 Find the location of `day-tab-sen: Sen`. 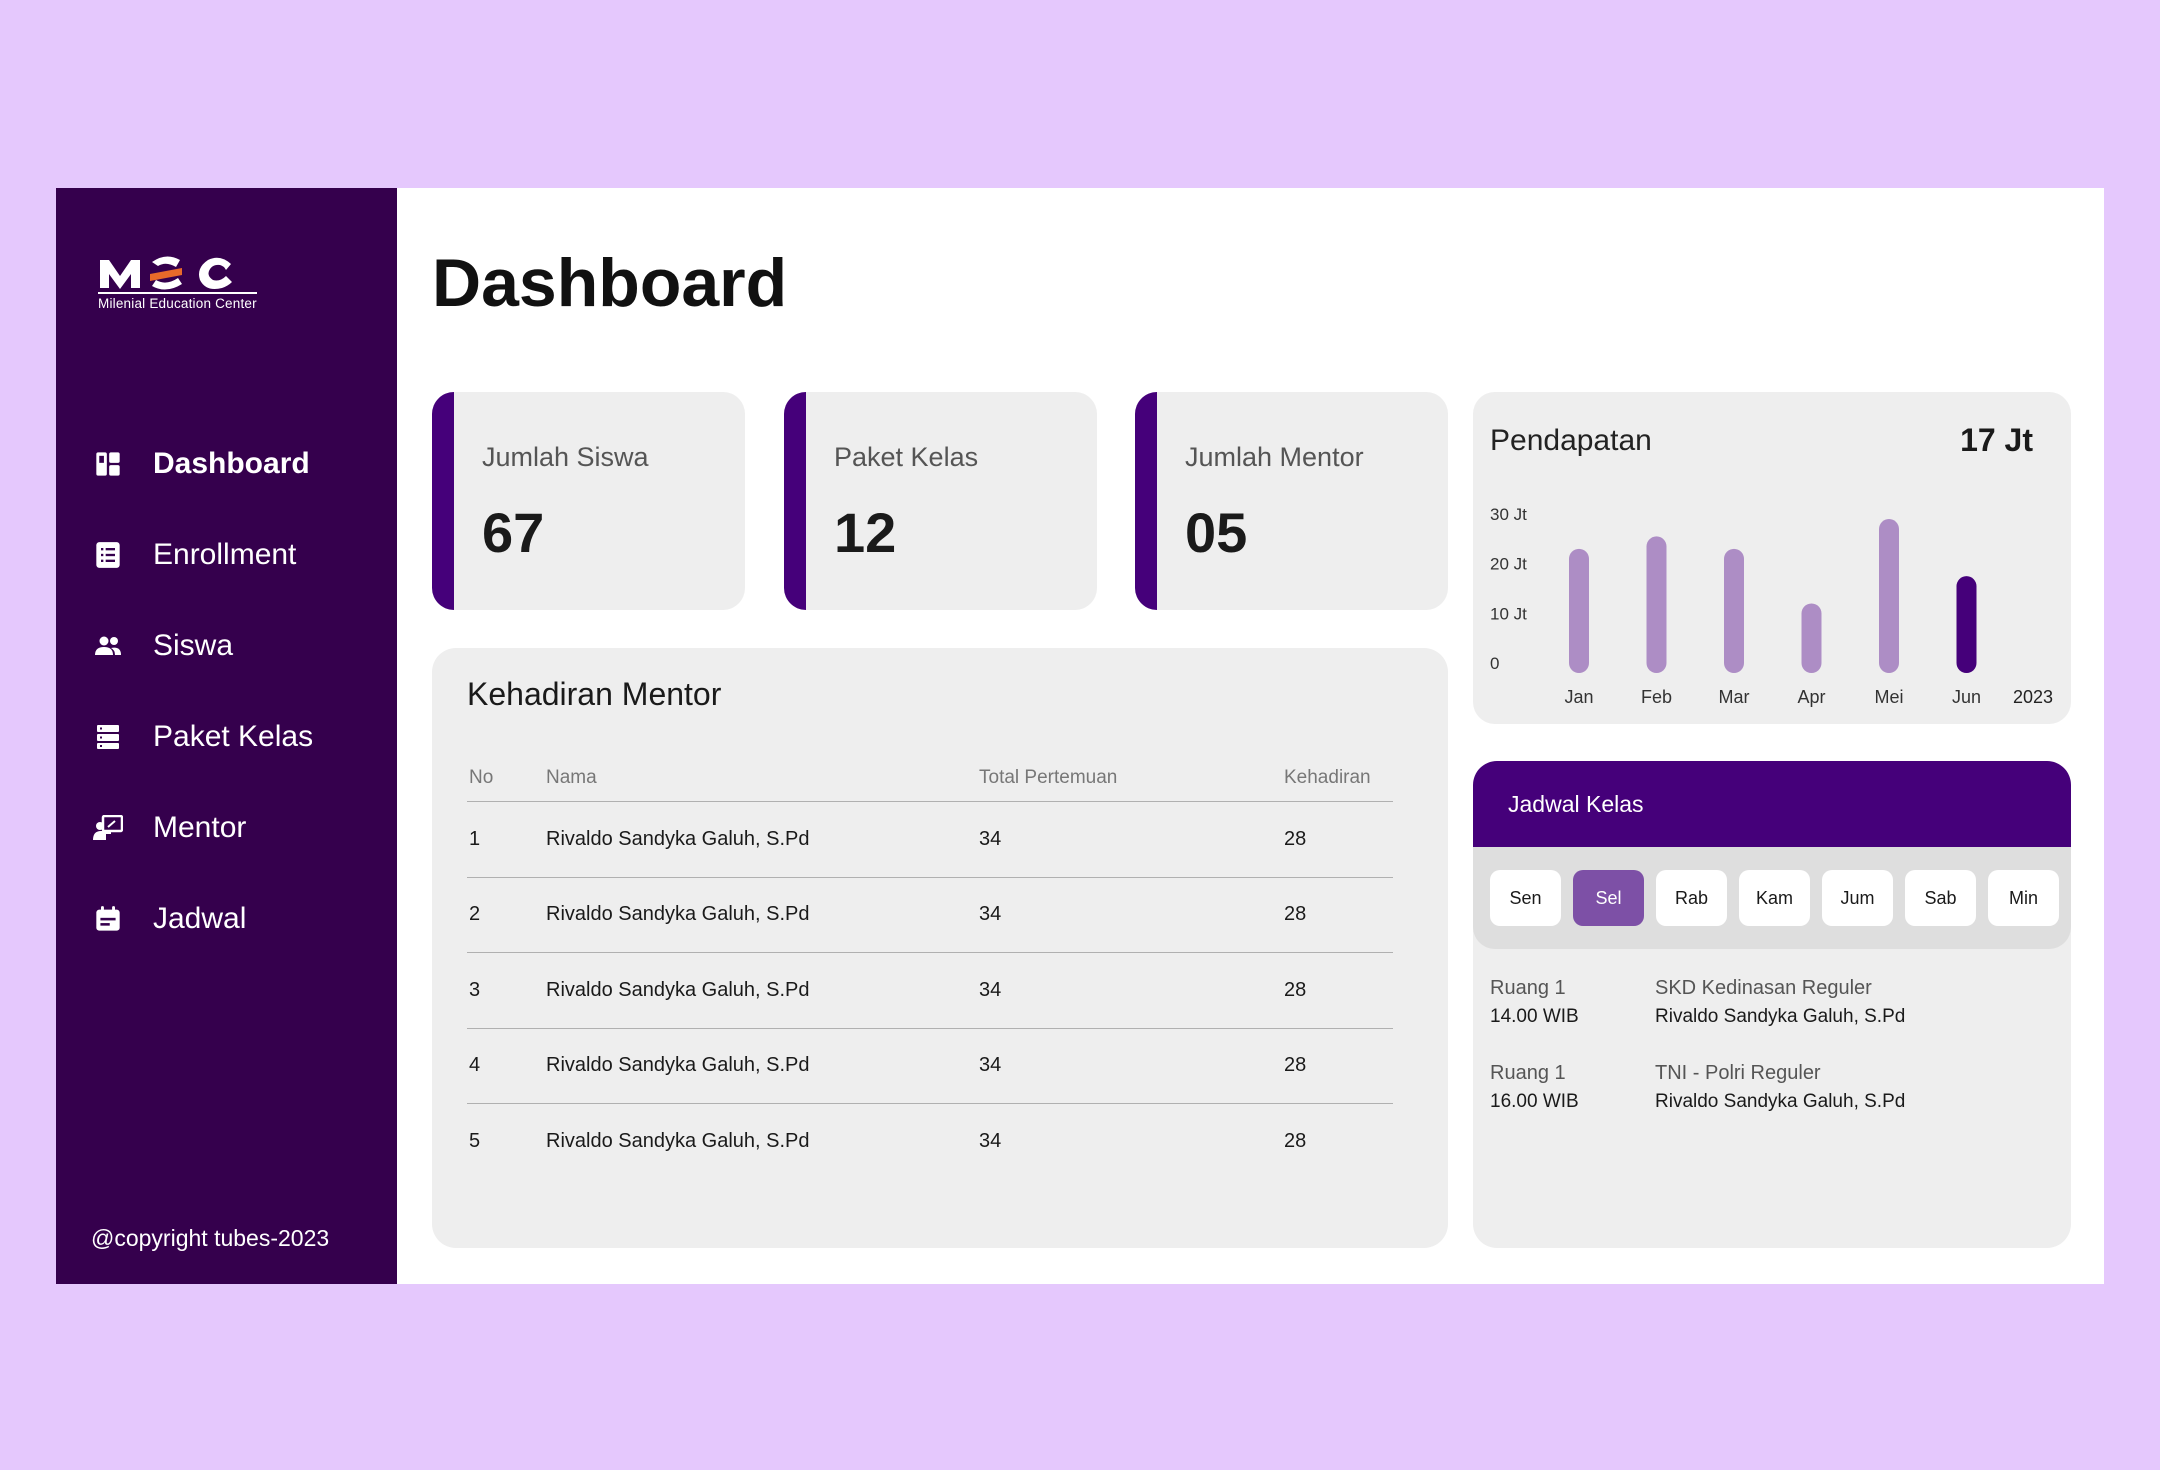

day-tab-sen: Sen is located at coordinates (1525, 898).